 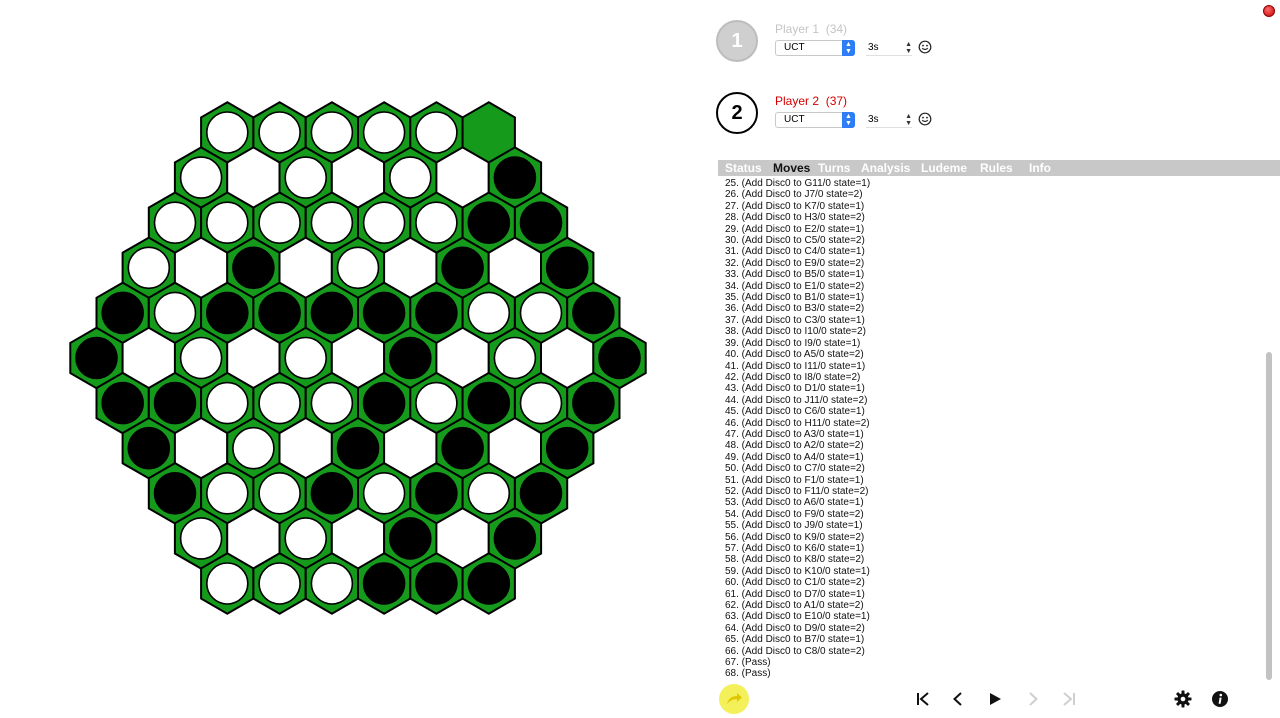 I want to click on hint-button, so click(x=734, y=699).